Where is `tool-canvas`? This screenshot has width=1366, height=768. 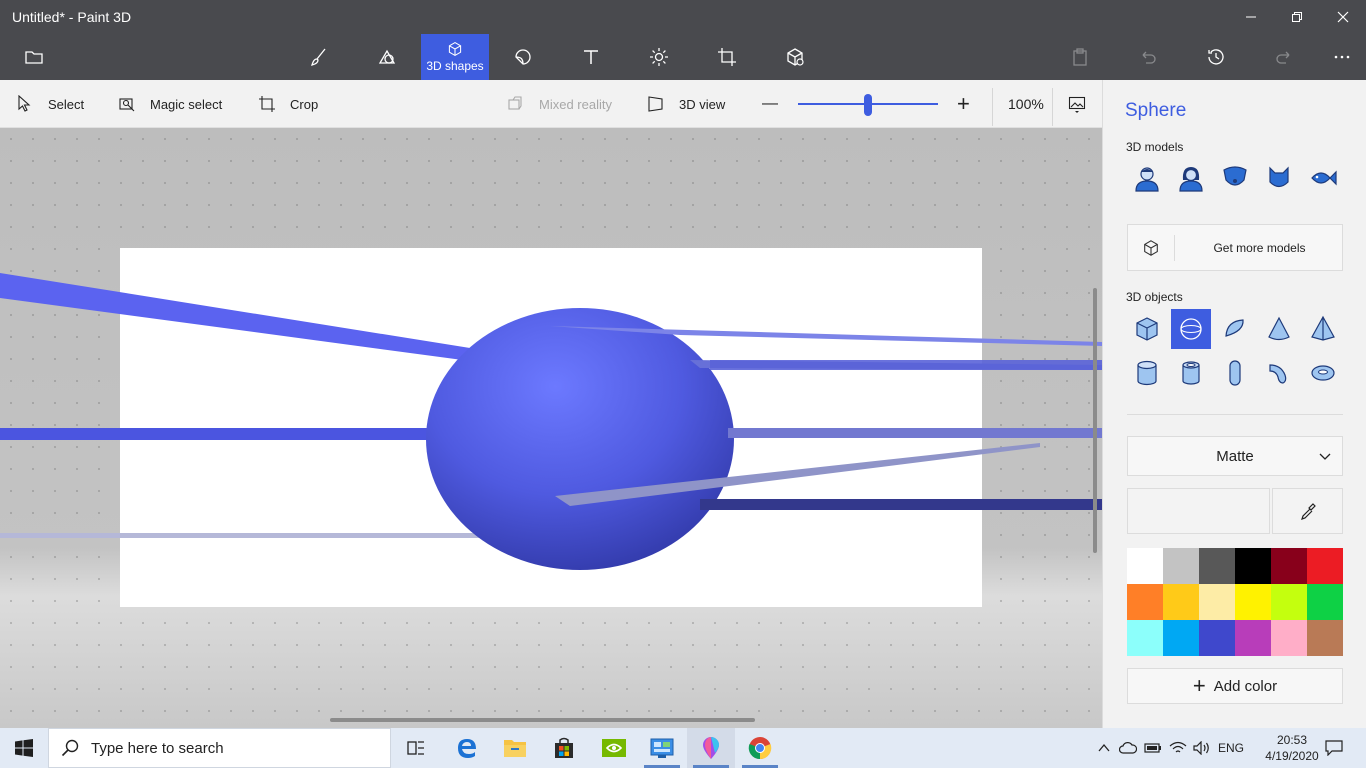 tool-canvas is located at coordinates (727, 57).